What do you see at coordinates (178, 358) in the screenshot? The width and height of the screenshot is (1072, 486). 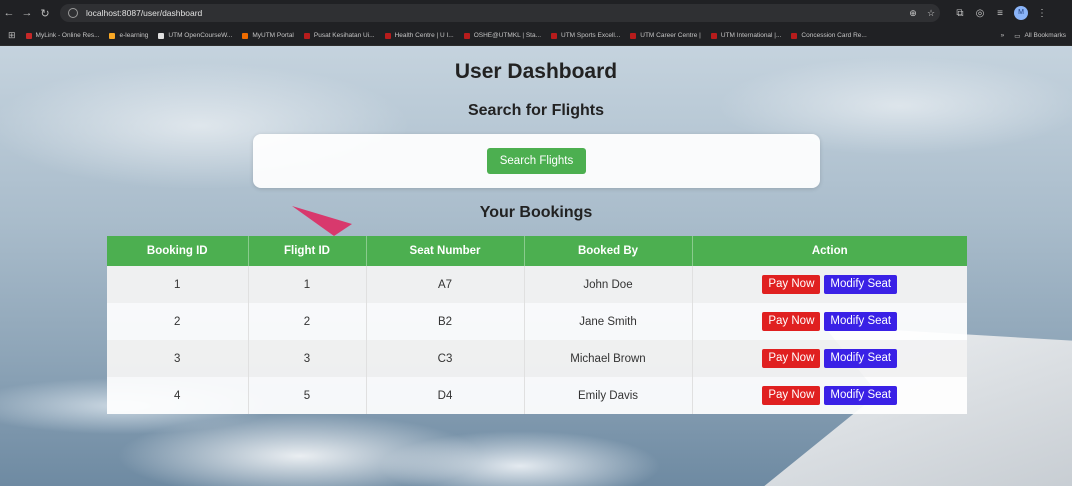 I see `booking-id-cell: 3` at bounding box center [178, 358].